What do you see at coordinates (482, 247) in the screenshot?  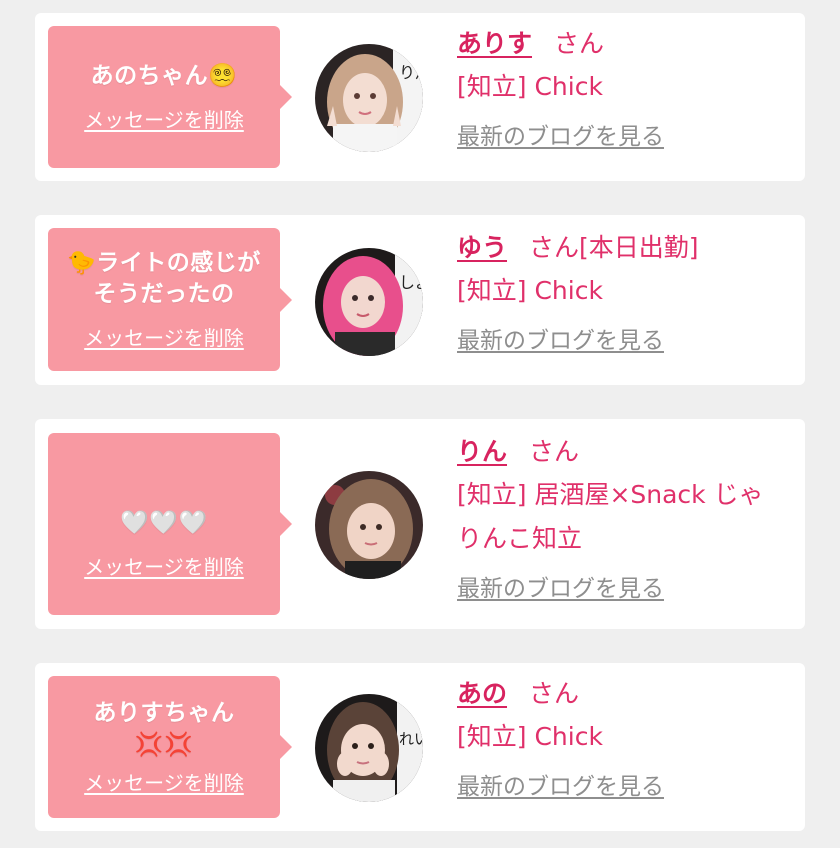 I see `cast-name-link: ゆう` at bounding box center [482, 247].